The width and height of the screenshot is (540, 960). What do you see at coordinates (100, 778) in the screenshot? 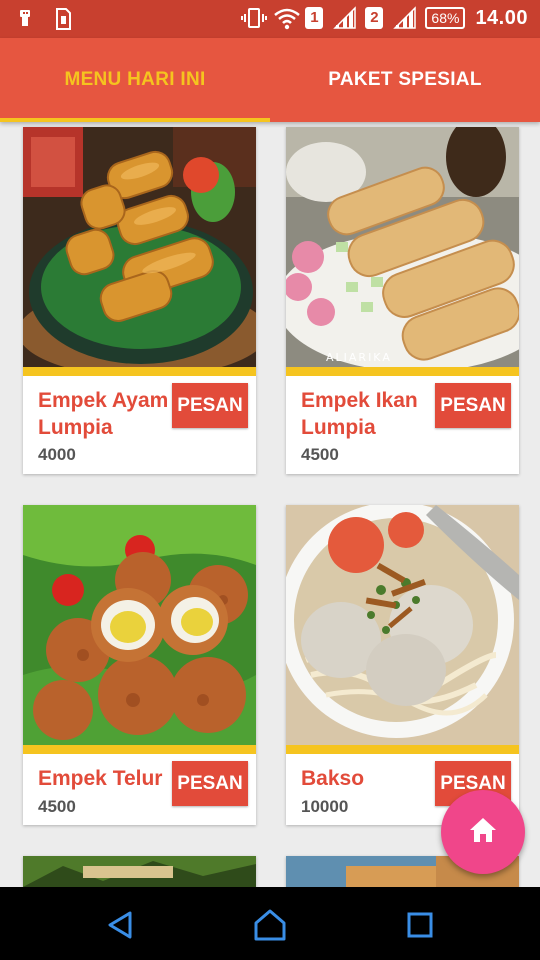
I see `menu-item-name: Empek Telur` at bounding box center [100, 778].